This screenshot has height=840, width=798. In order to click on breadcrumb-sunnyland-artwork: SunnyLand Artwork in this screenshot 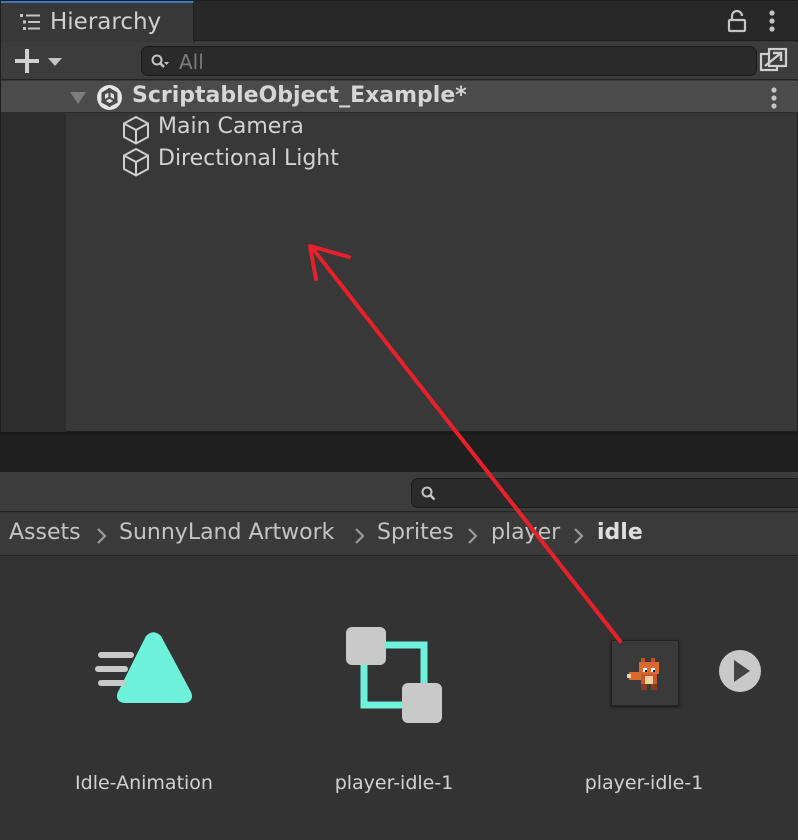, I will do `click(226, 532)`.